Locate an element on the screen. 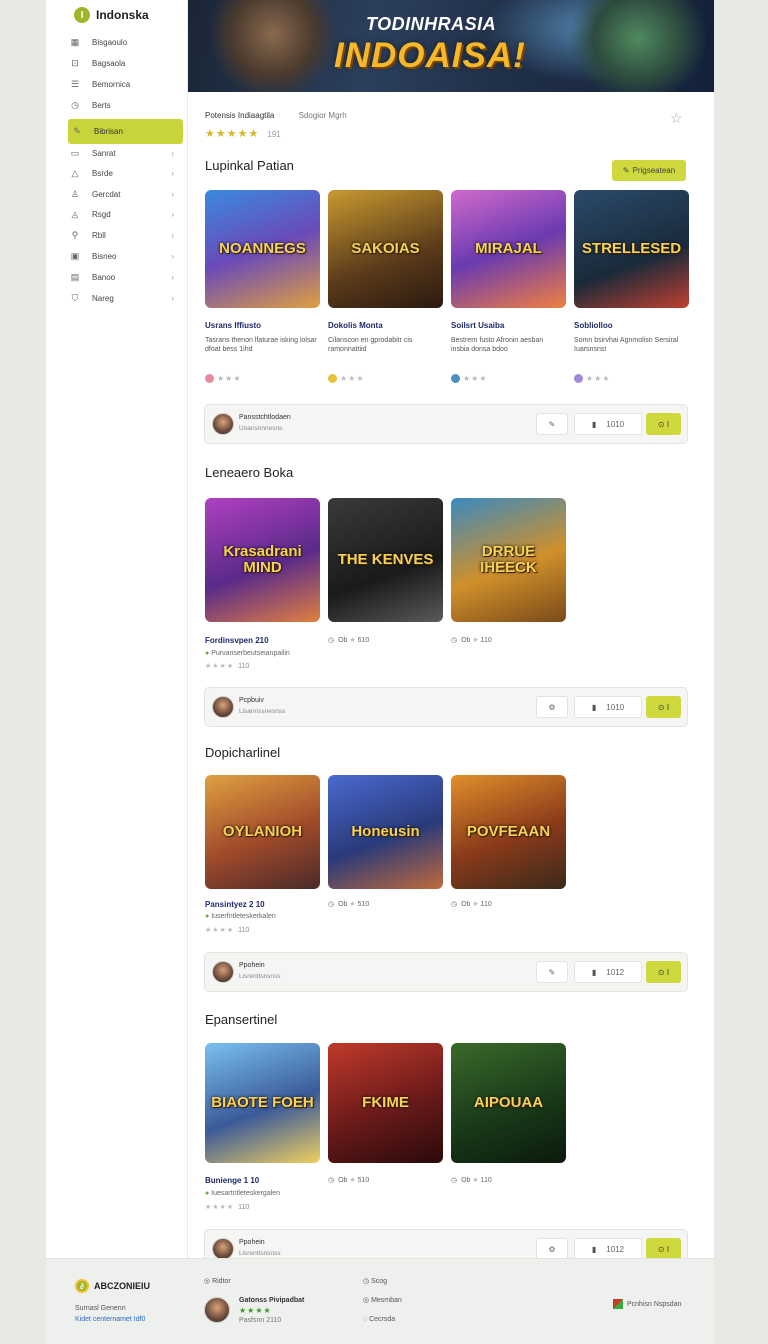 The image size is (768, 1344). footer-link-2: ◎ Mesmban is located at coordinates (382, 1300).